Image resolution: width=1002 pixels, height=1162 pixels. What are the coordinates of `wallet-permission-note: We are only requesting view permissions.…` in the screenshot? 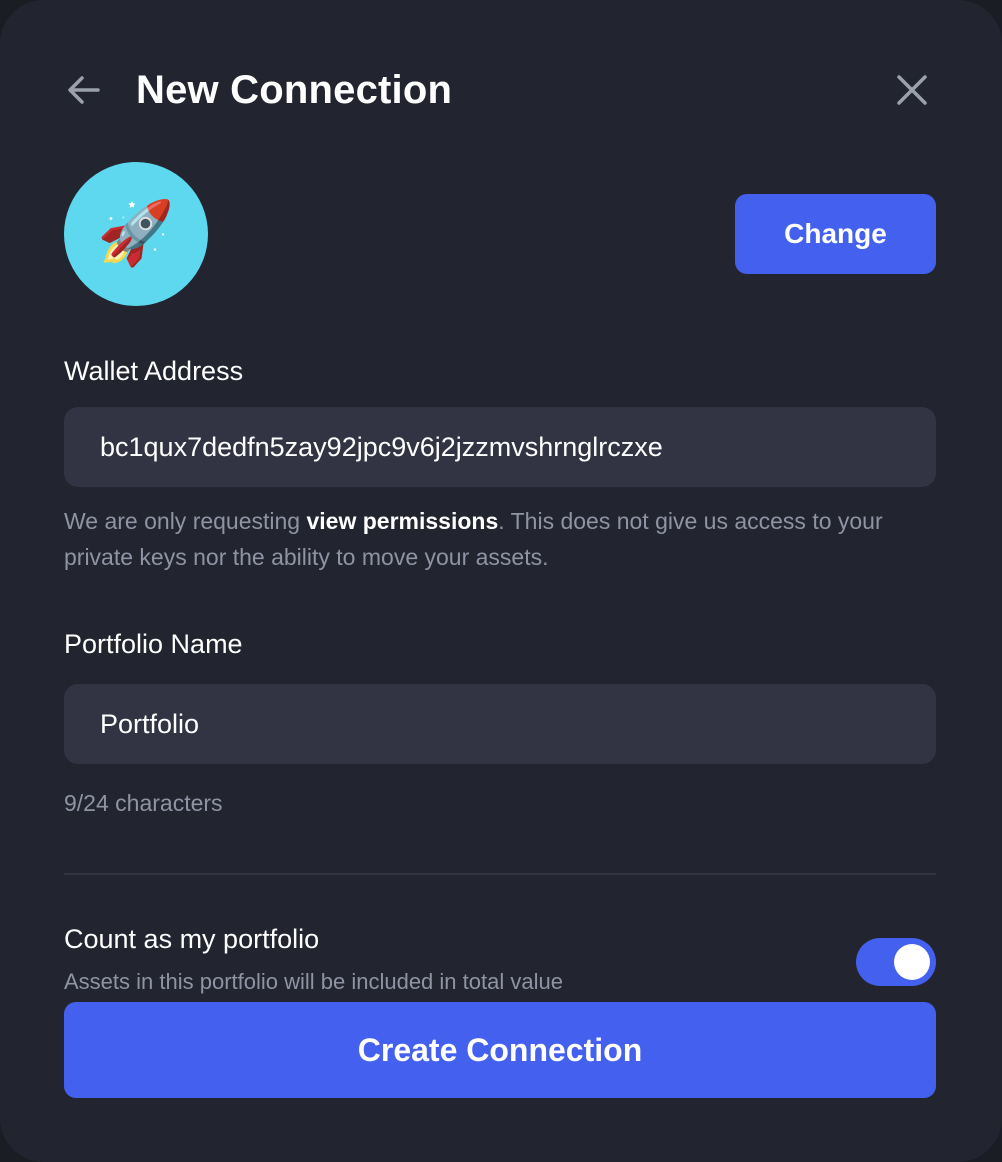 It's located at (500, 539).